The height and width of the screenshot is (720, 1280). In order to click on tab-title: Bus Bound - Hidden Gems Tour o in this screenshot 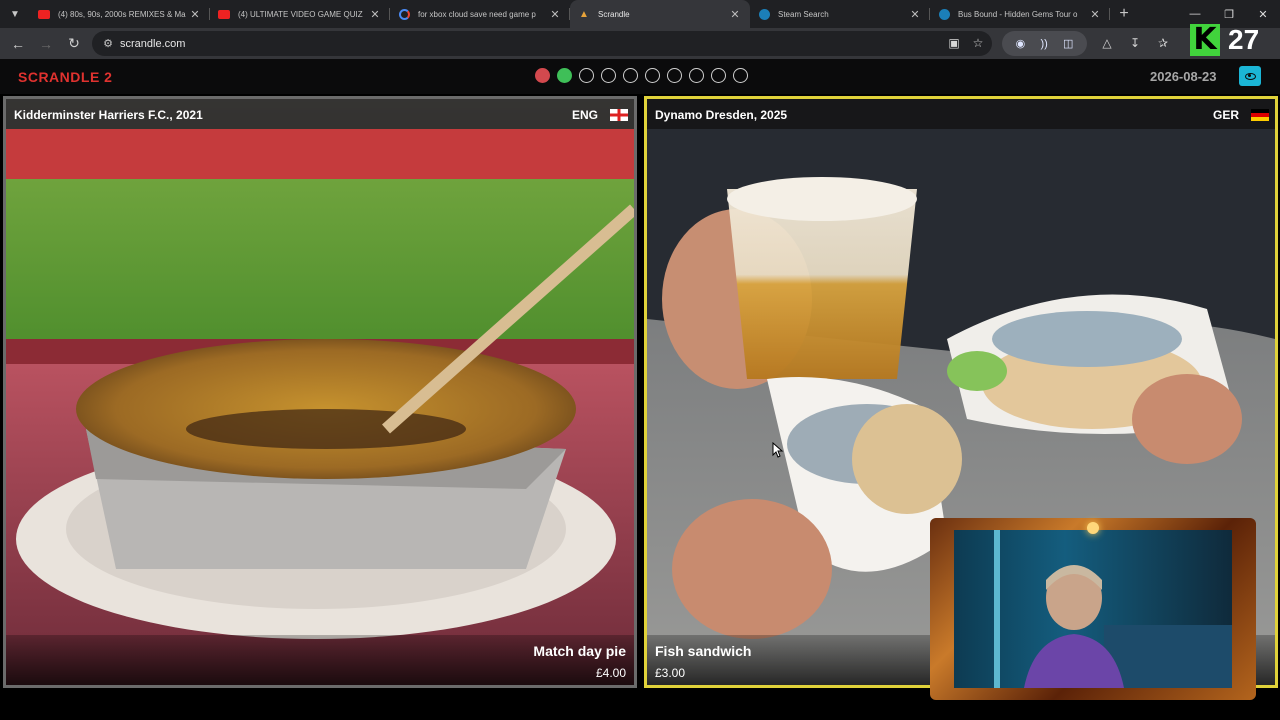, I will do `click(1018, 14)`.